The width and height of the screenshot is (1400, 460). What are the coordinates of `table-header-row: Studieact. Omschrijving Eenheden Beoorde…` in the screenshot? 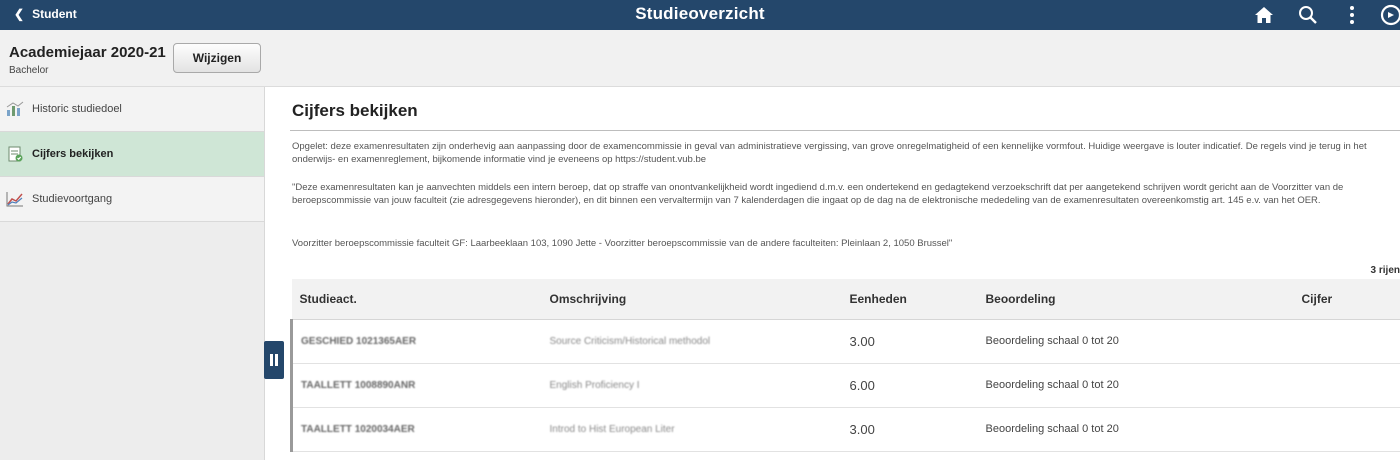 It's located at (845, 299).